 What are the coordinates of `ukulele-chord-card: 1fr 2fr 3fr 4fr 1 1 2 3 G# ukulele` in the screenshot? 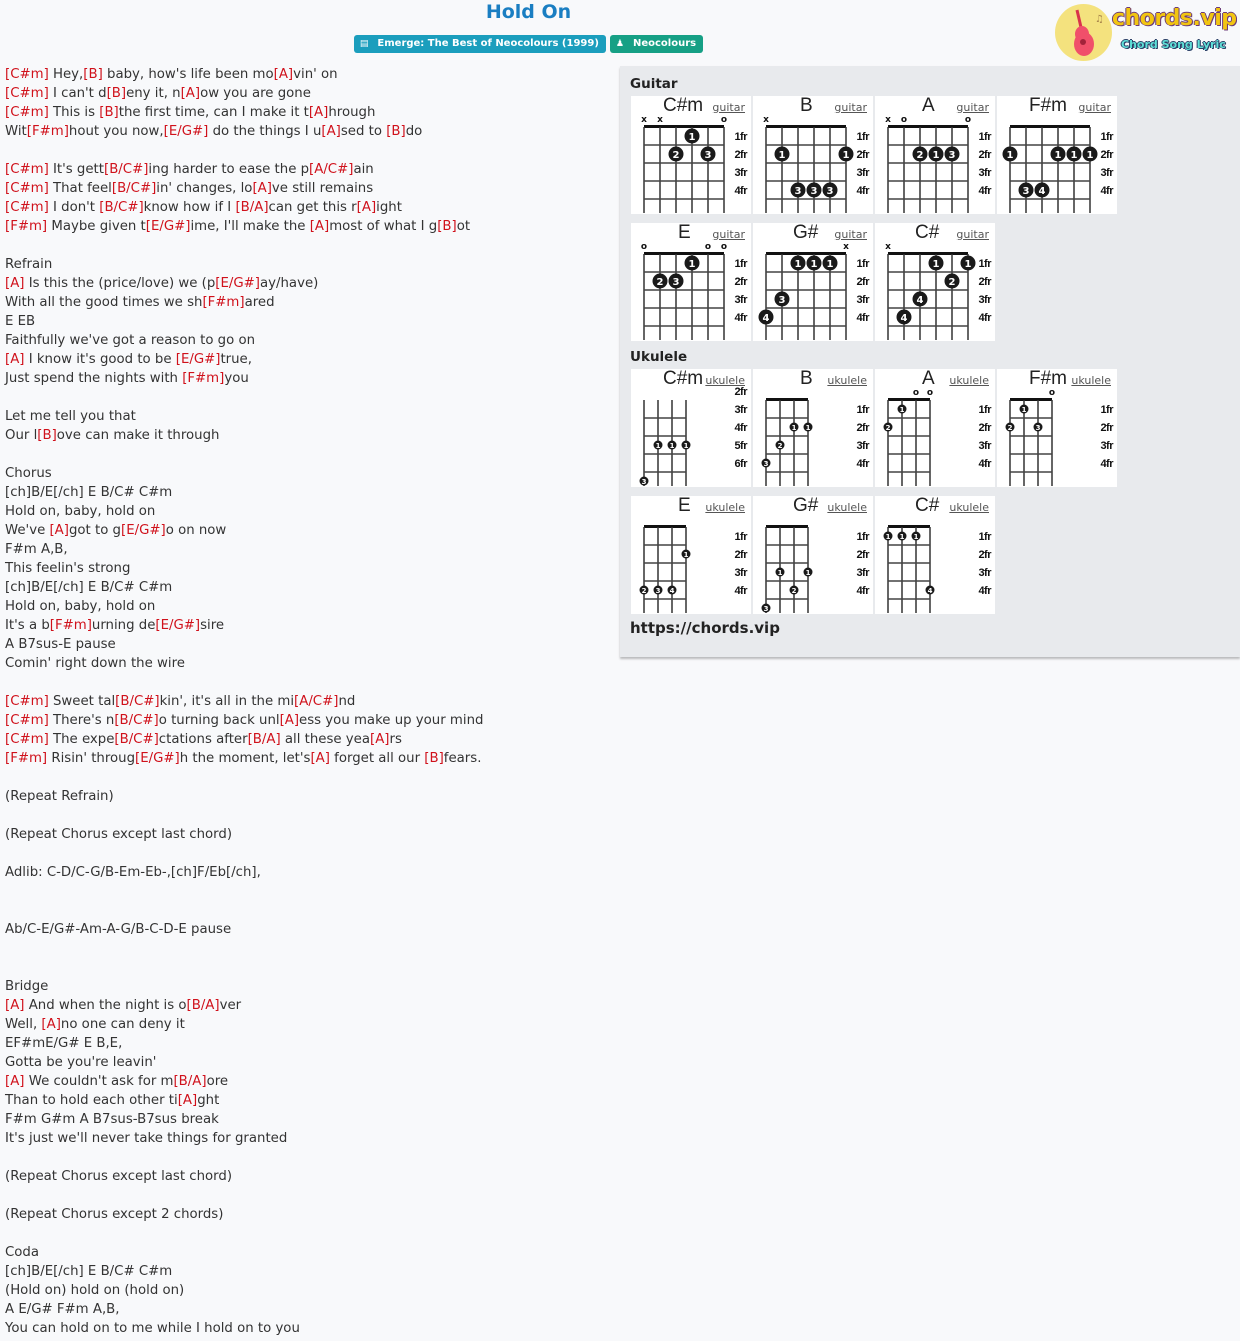 It's located at (813, 554).